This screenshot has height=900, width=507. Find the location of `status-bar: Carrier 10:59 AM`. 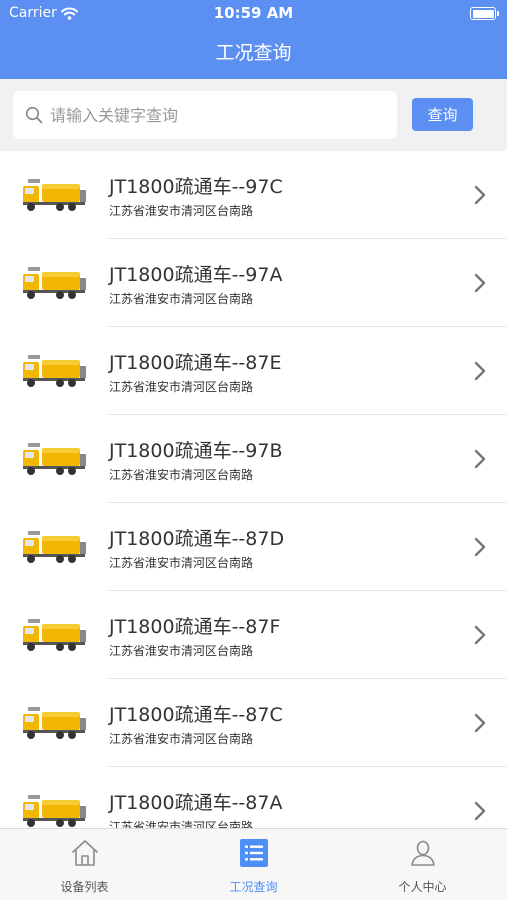

status-bar: Carrier 10:59 AM is located at coordinates (253, 14).